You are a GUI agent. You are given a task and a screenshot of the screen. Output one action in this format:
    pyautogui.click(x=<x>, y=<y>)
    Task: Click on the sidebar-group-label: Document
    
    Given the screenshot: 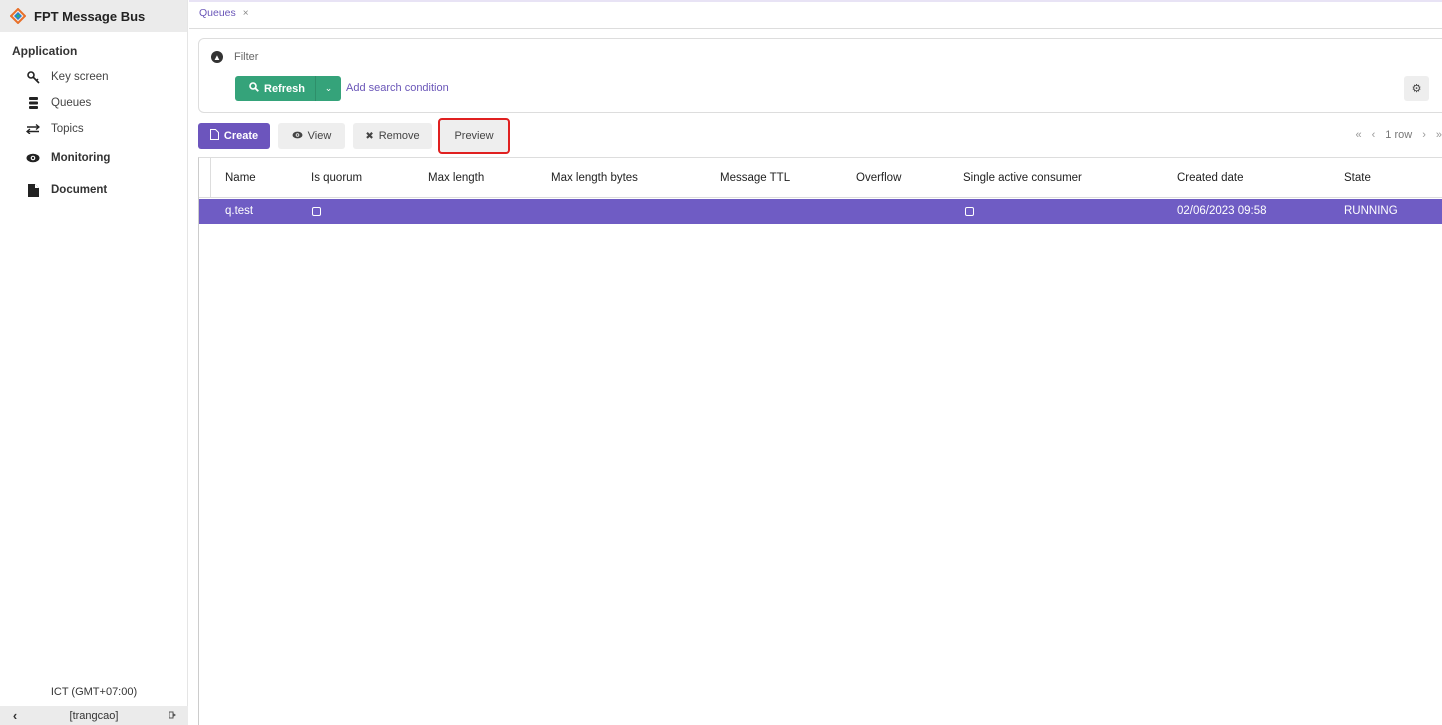 What is the action you would take?
    pyautogui.click(x=79, y=190)
    